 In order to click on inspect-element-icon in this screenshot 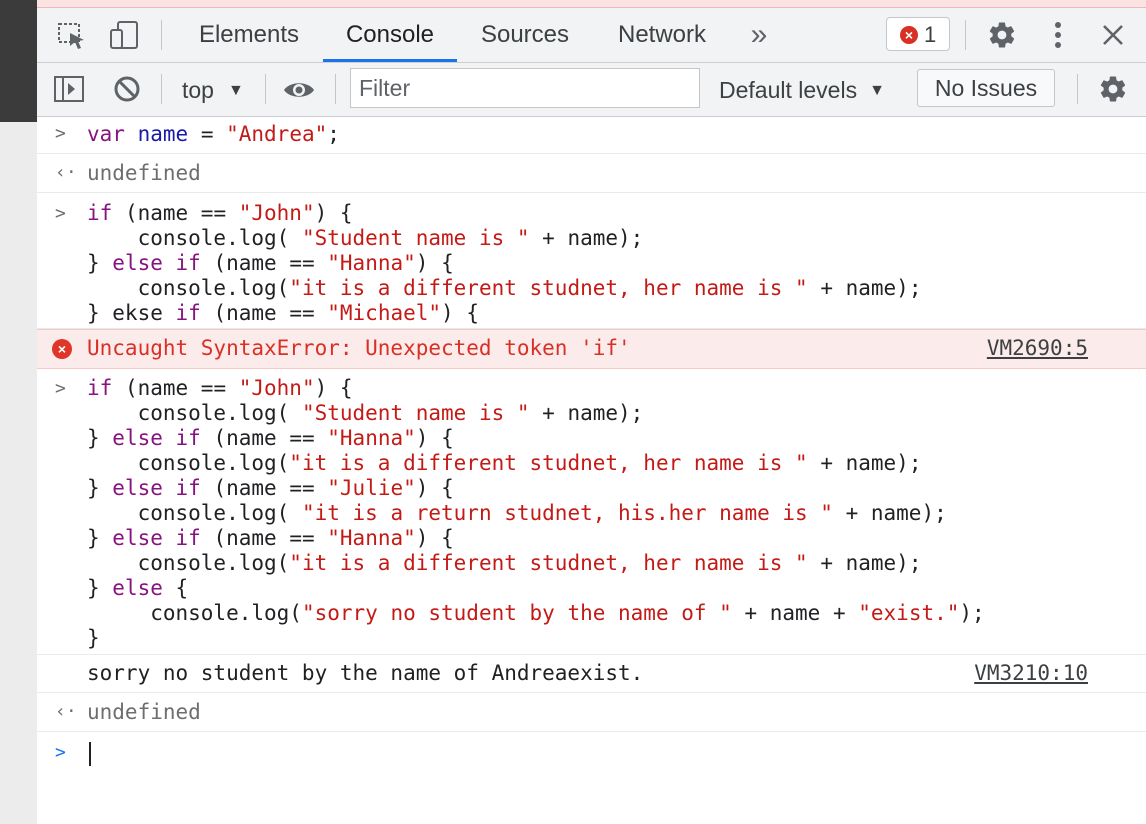, I will do `click(72, 38)`.